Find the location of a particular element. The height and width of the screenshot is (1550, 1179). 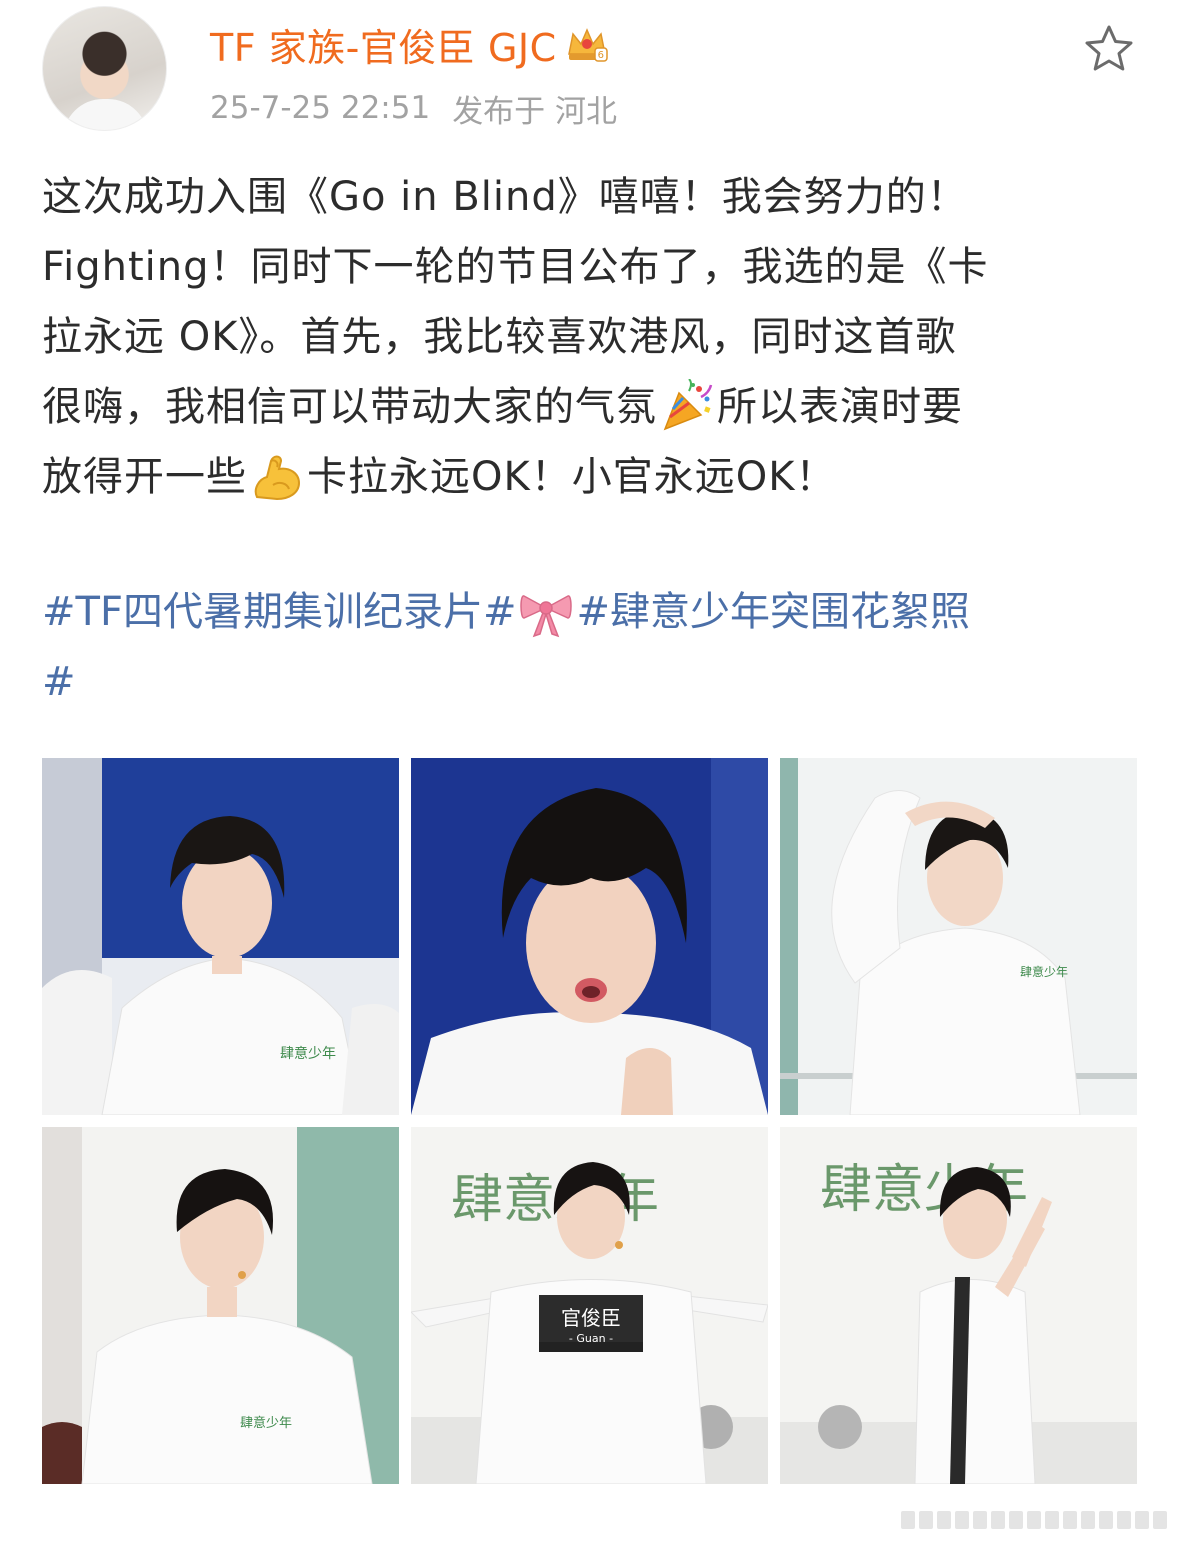

name-tag-sub: - Guan - is located at coordinates (591, 1338).